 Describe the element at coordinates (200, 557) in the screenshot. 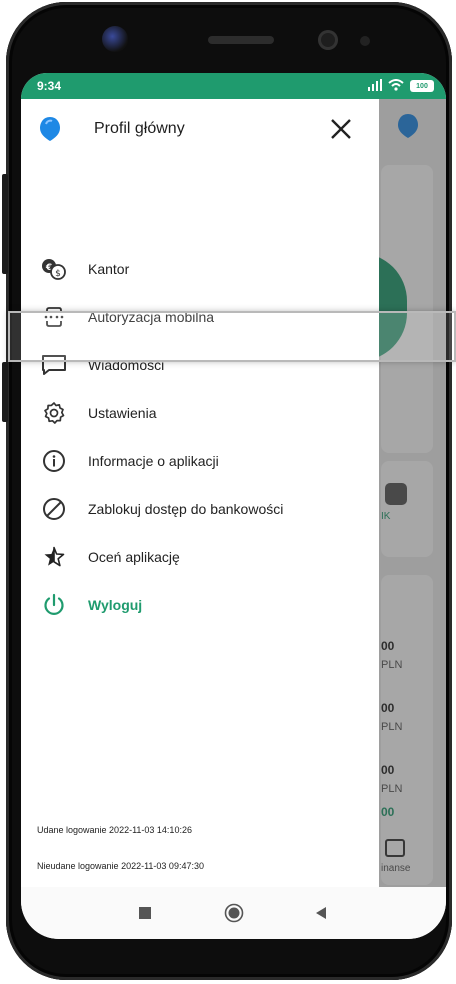

I see `menu-item-rate-app: Oceń aplikację` at that location.